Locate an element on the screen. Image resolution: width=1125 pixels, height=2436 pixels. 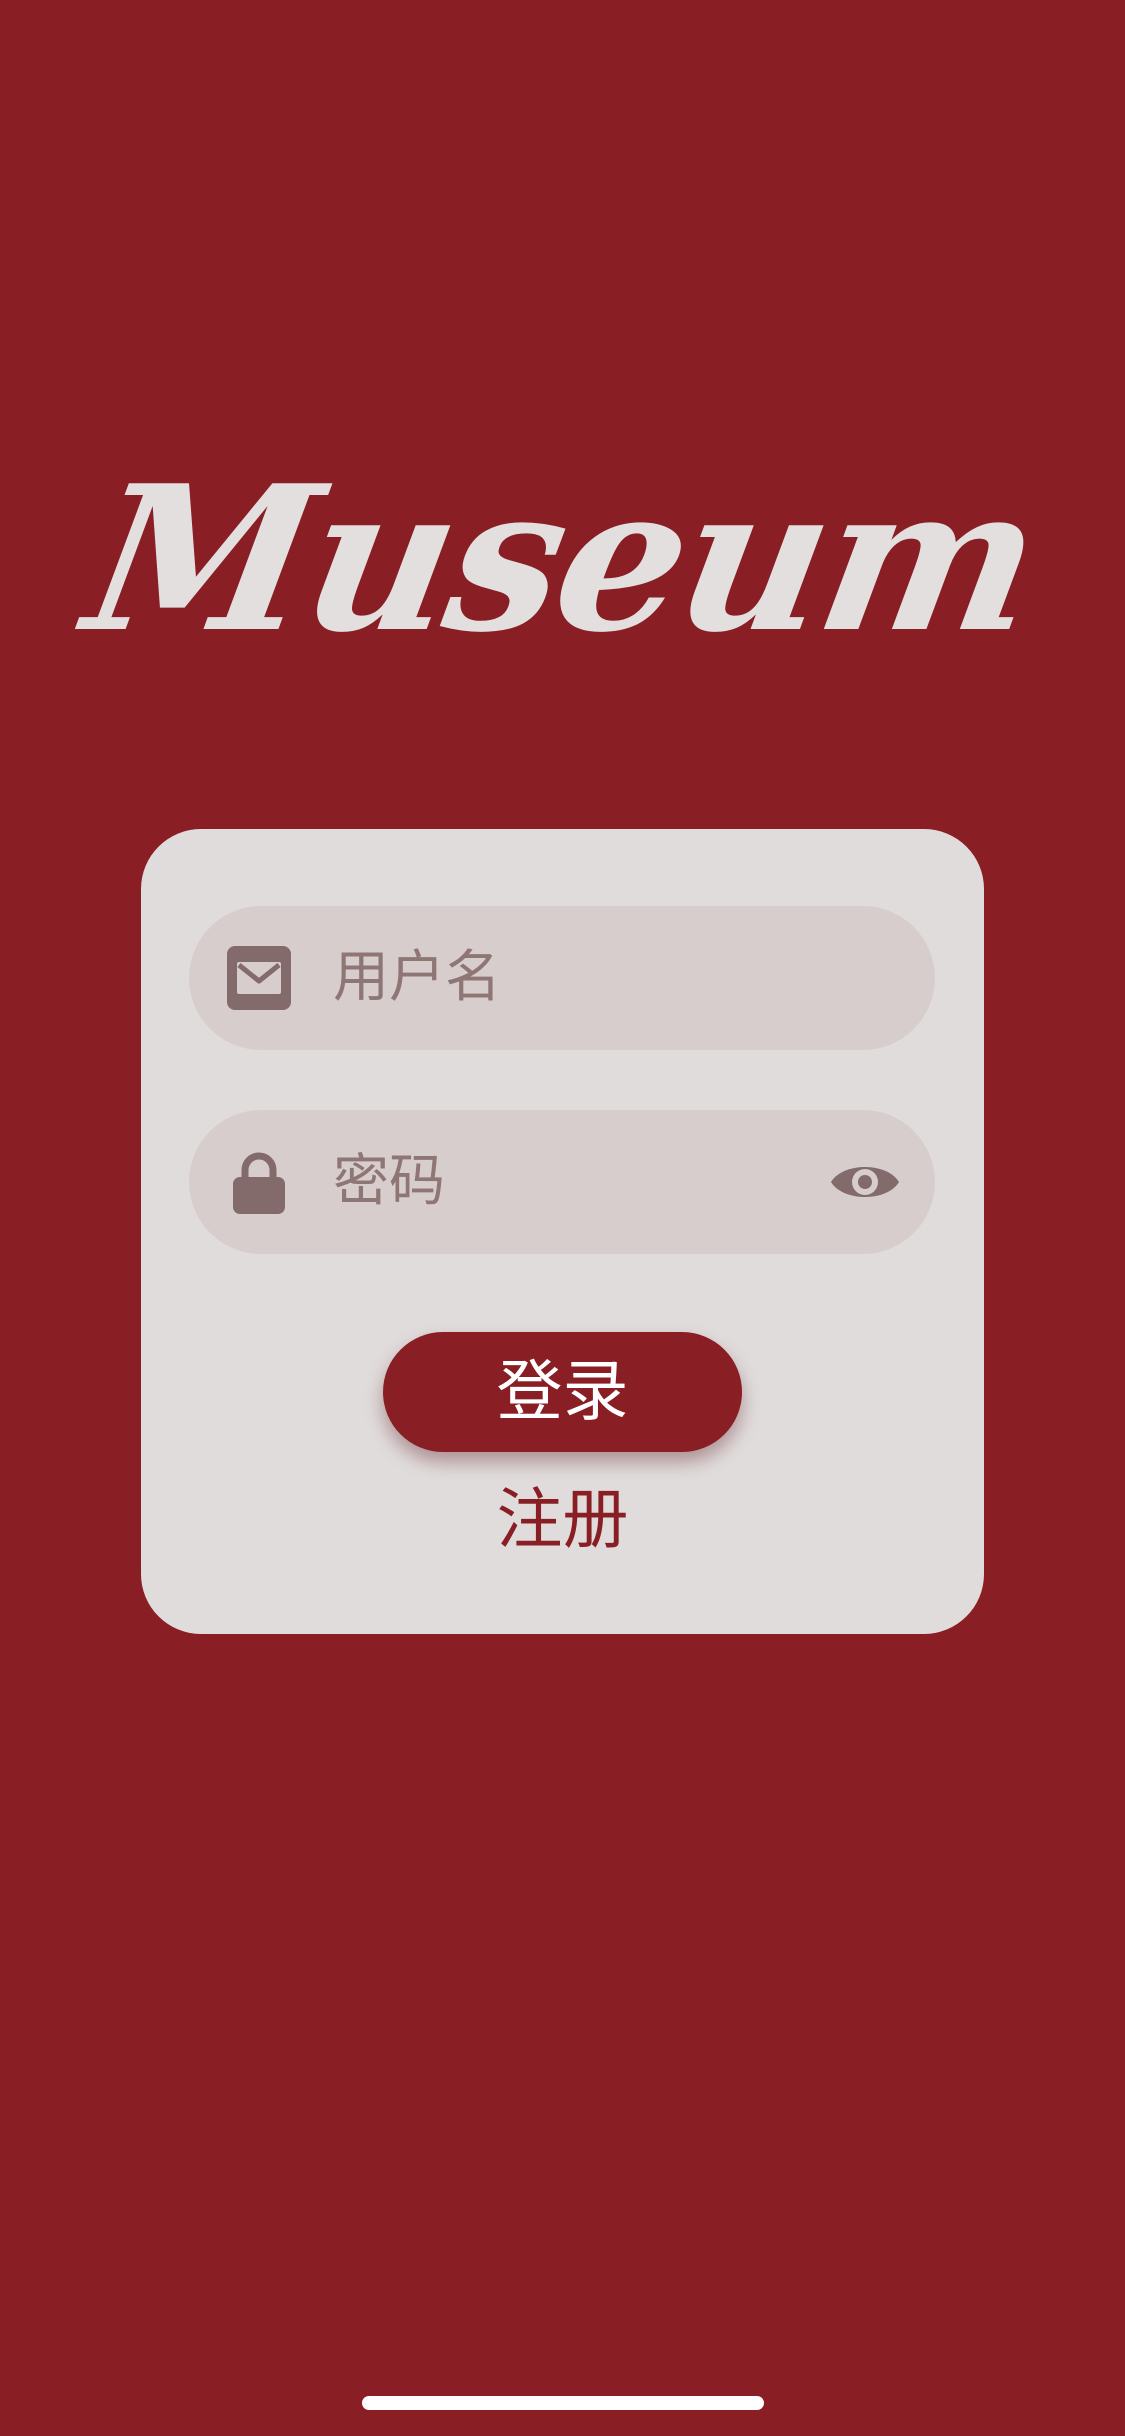
eye-icon is located at coordinates (865, 1182).